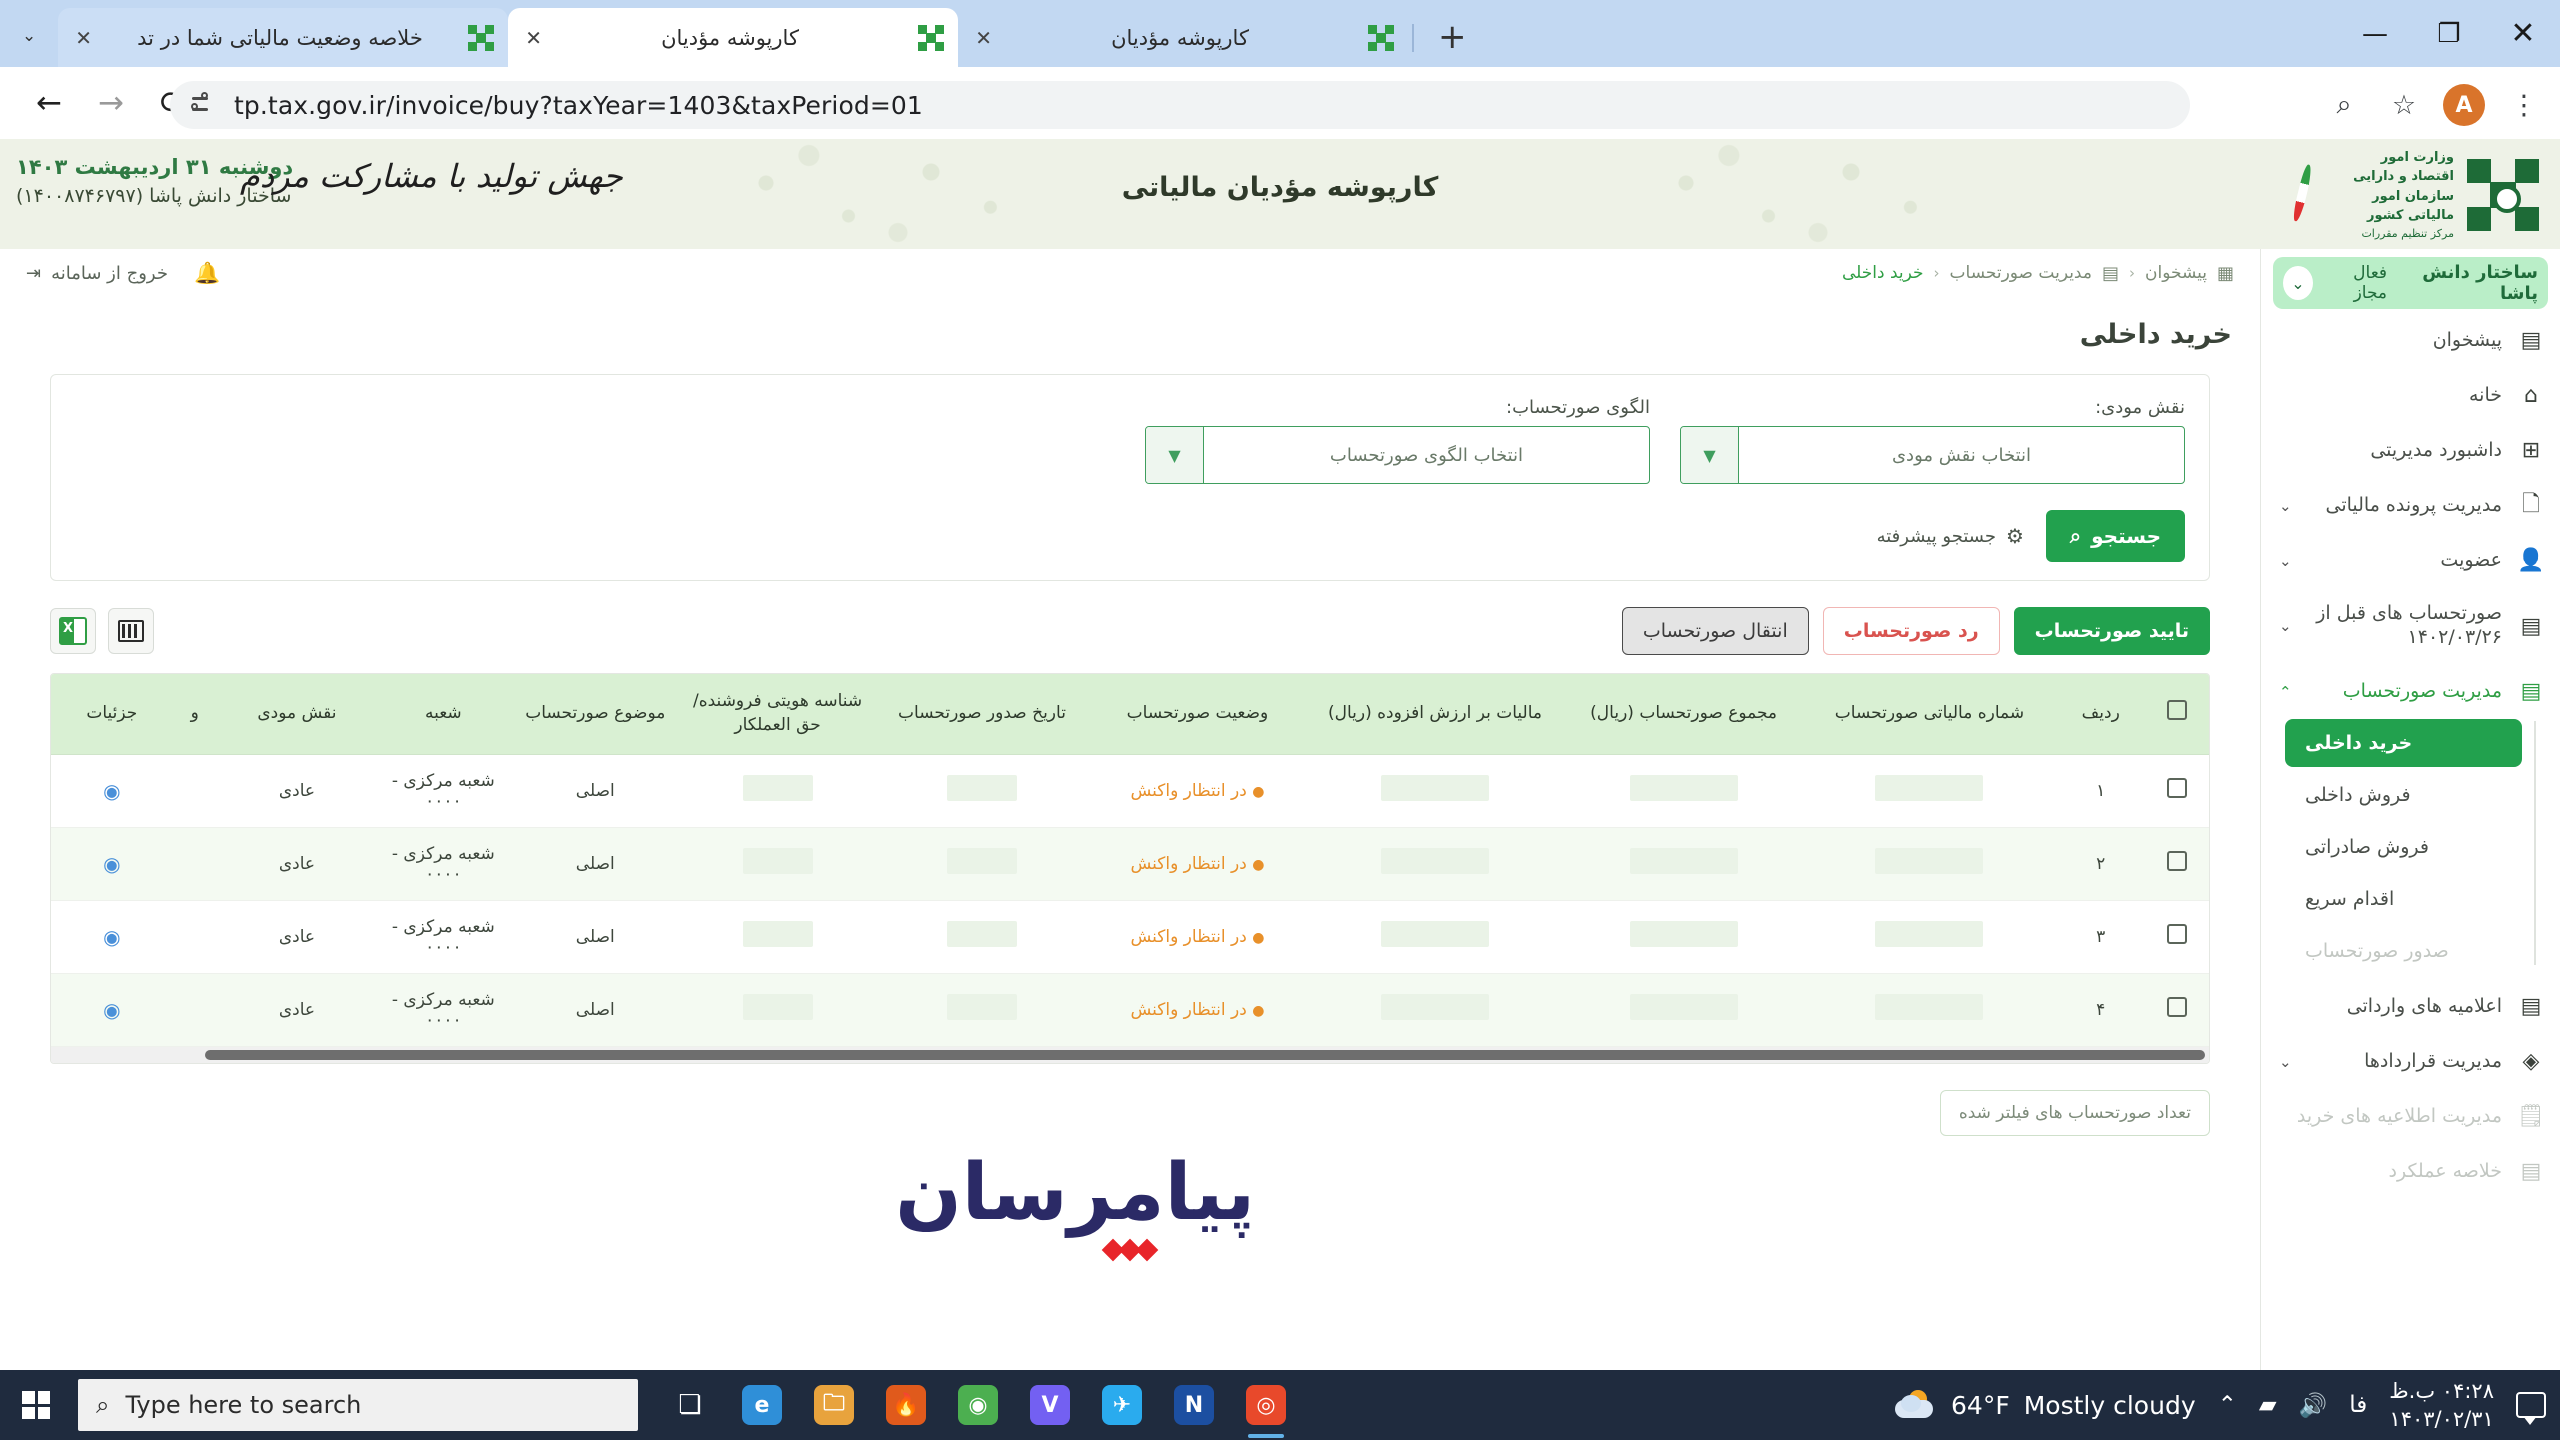 The image size is (2560, 1440). I want to click on reject-invoice-button: رد صورتحساب, so click(1911, 631).